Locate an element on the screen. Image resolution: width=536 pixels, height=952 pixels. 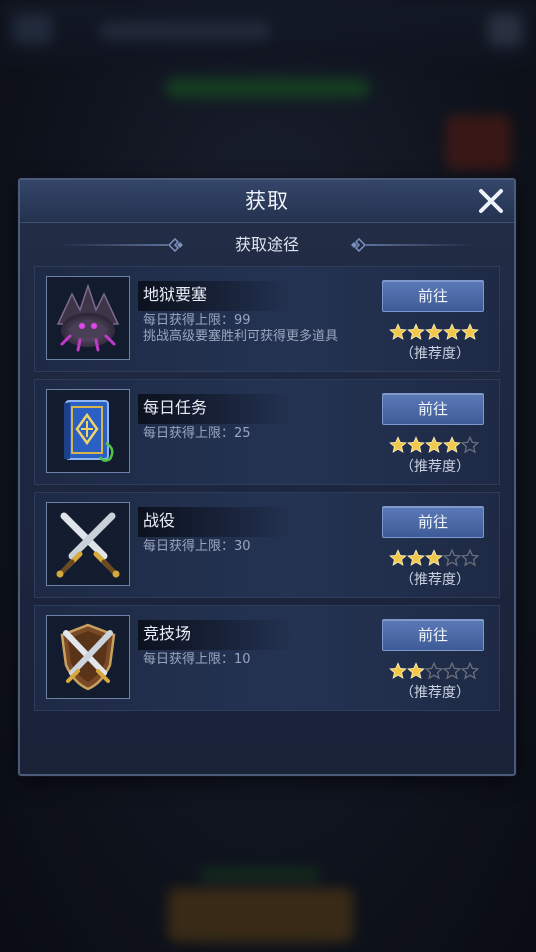
subtitle-row: 获取途径 is located at coordinates (267, 245).